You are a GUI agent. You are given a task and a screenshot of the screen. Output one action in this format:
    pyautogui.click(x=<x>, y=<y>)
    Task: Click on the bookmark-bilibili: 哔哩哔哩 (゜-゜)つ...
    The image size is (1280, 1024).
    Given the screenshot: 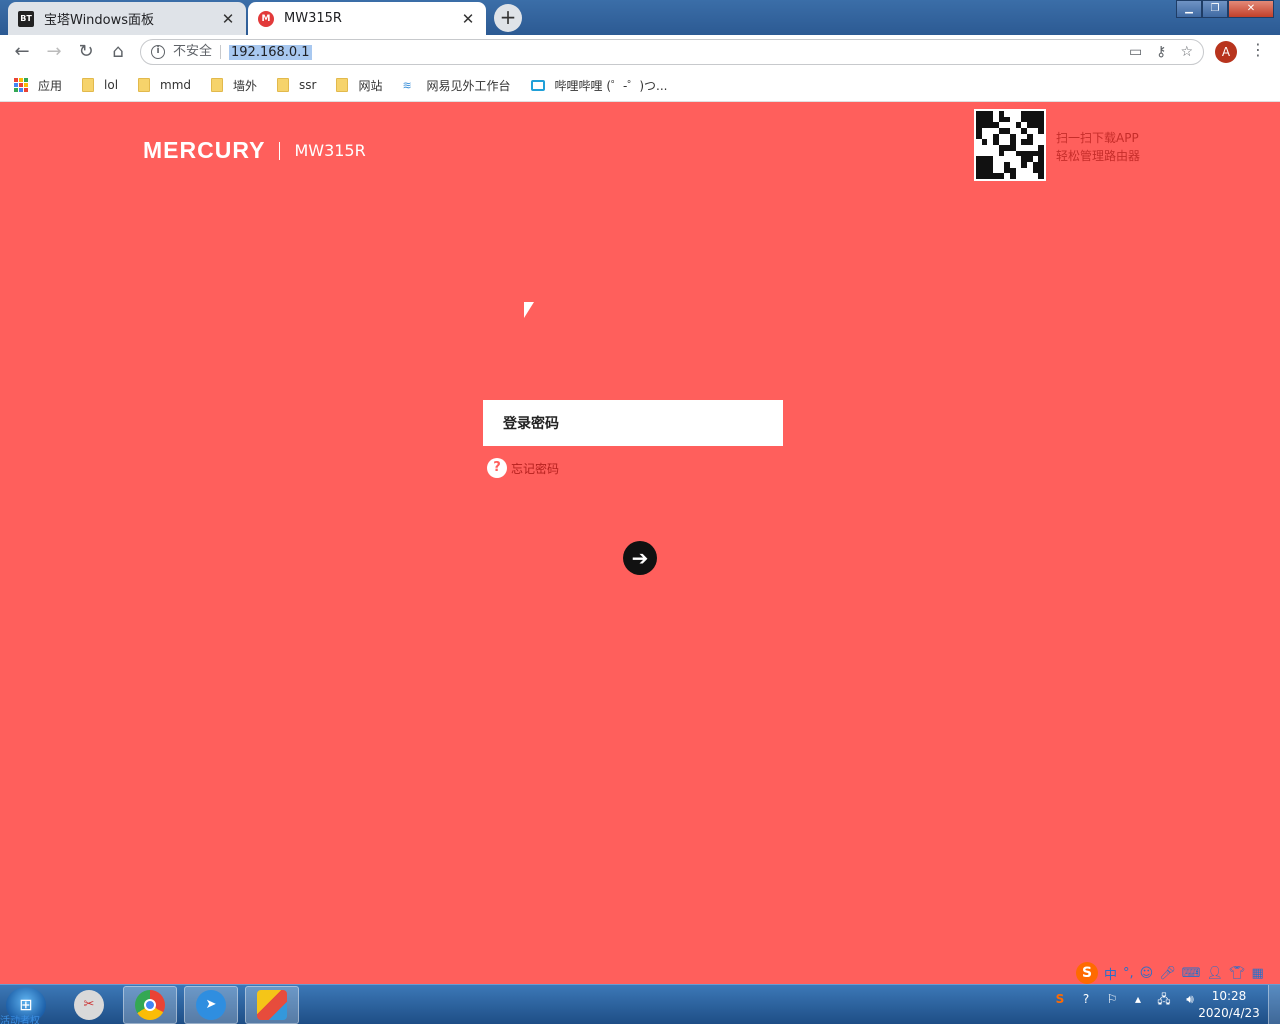 What is the action you would take?
    pyautogui.click(x=599, y=85)
    